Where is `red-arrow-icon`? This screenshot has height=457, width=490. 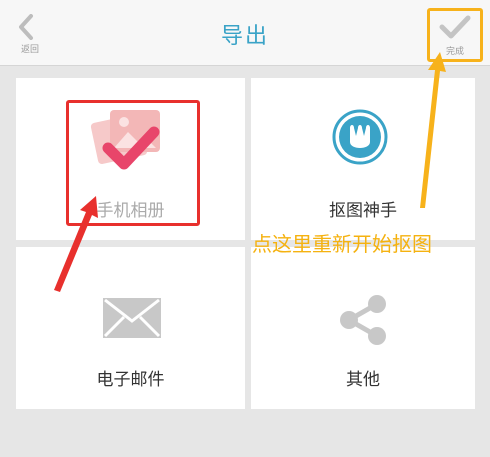
red-arrow-icon is located at coordinates (76, 244).